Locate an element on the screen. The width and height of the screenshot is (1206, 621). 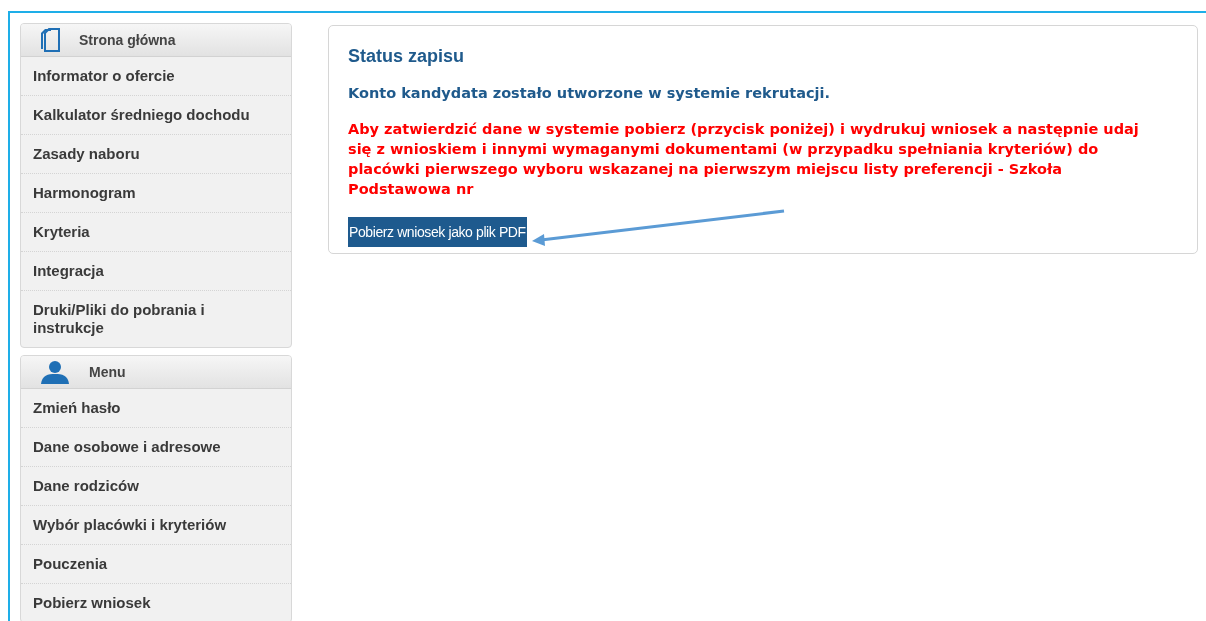
menu-item: Pobierz wniosek is located at coordinates (156, 602).